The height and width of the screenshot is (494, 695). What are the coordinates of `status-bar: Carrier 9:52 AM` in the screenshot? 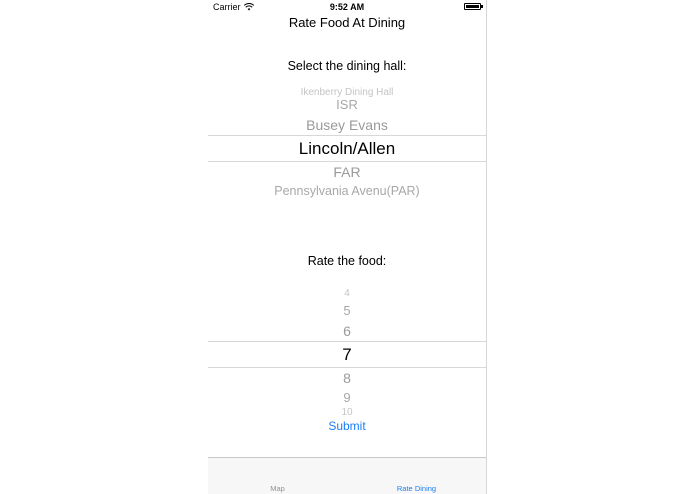 It's located at (347, 7).